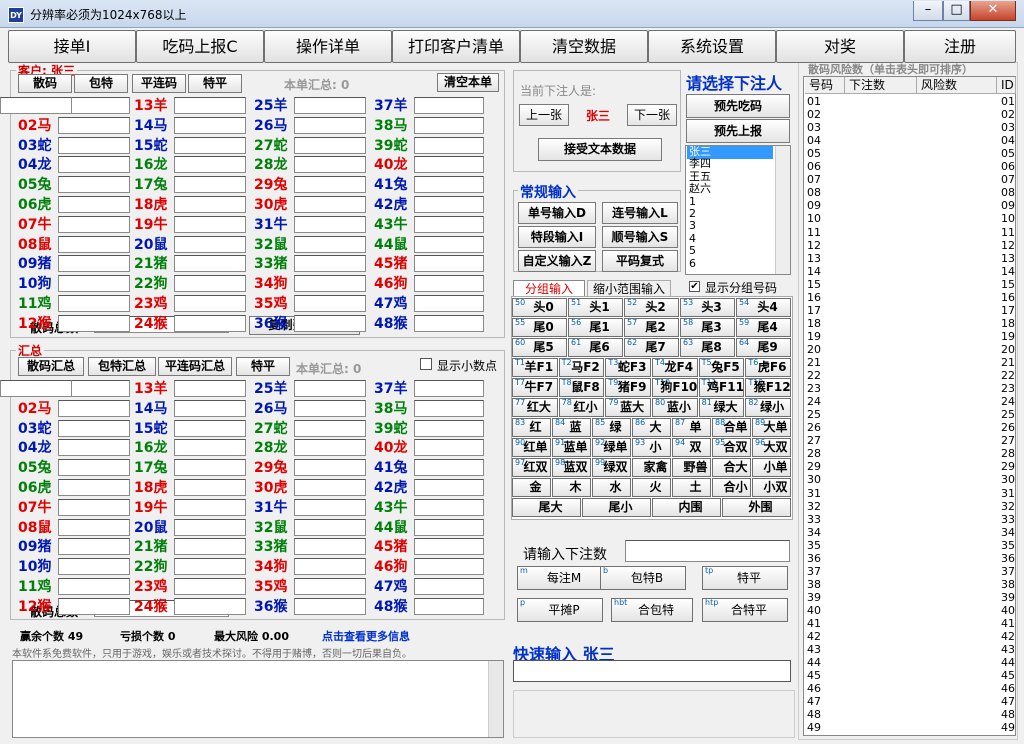 Image resolution: width=1024 pixels, height=744 pixels. Describe the element at coordinates (707, 307) in the screenshot. I see `keypad-button-1-4: 53 头3` at that location.